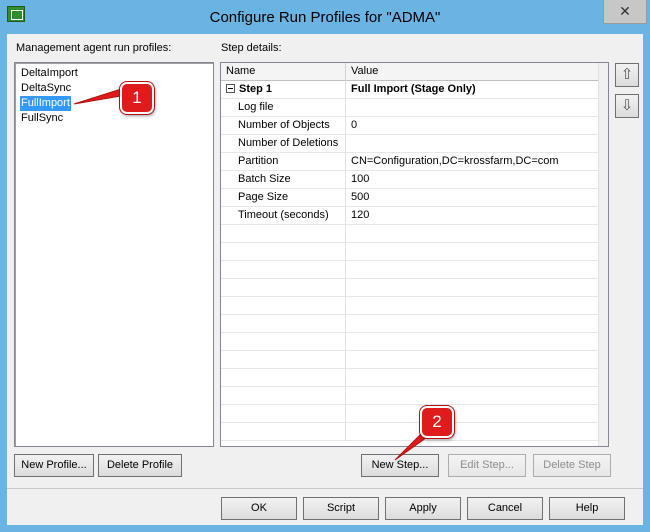  Describe the element at coordinates (283, 215) in the screenshot. I see `property-name: Timeout (seconds)` at that location.